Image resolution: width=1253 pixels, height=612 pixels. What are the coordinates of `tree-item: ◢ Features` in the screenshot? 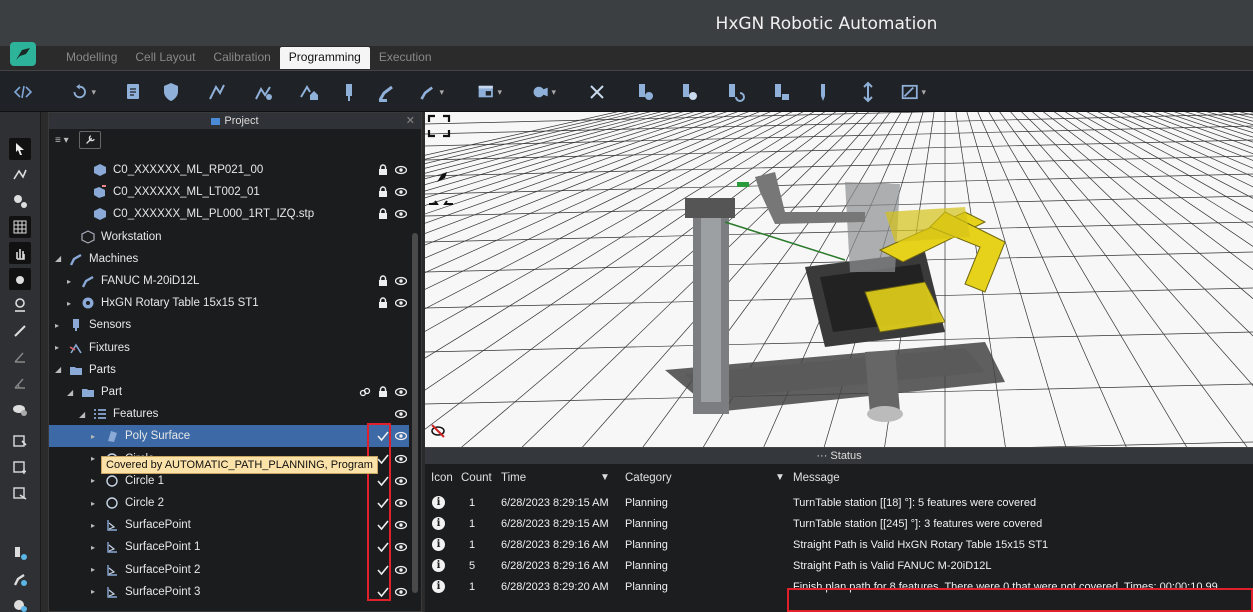 It's located at (229, 414).